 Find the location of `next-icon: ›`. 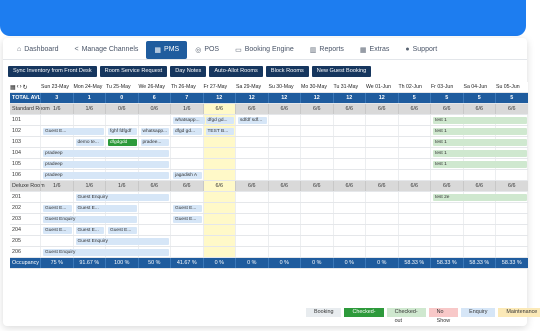

next-icon: › is located at coordinates (21, 87).